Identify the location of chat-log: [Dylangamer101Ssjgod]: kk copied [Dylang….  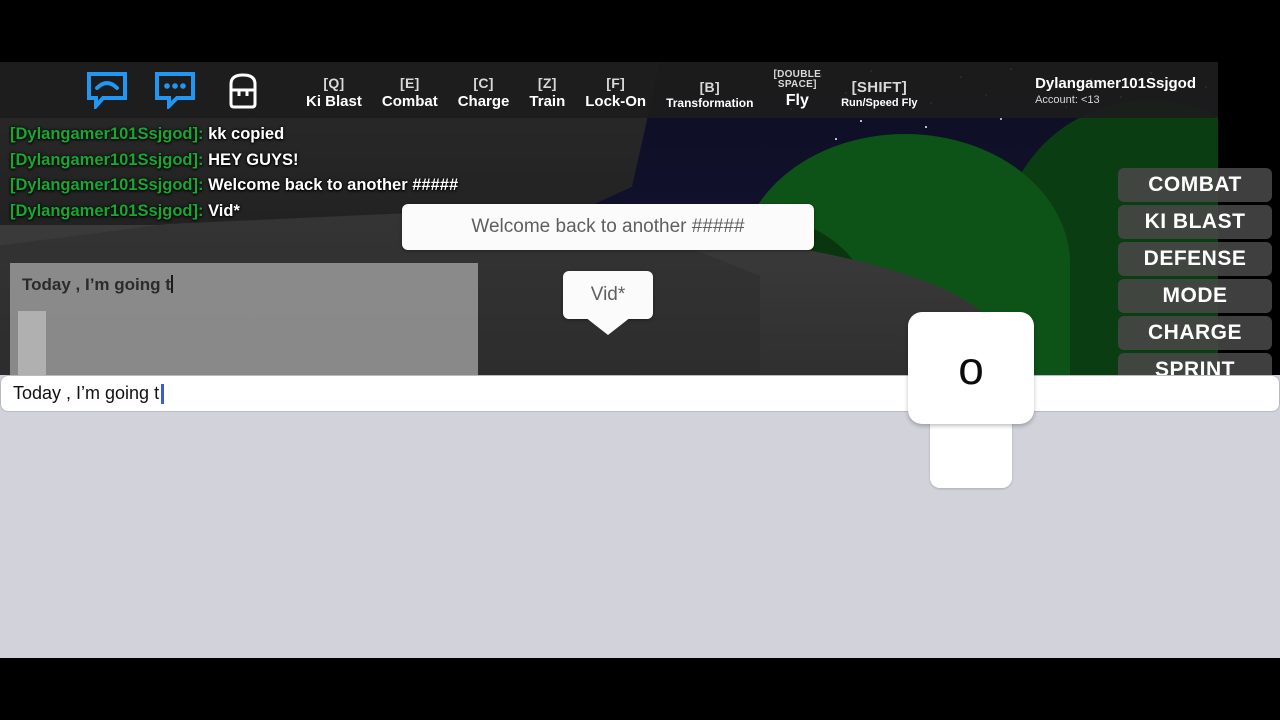
(239, 171).